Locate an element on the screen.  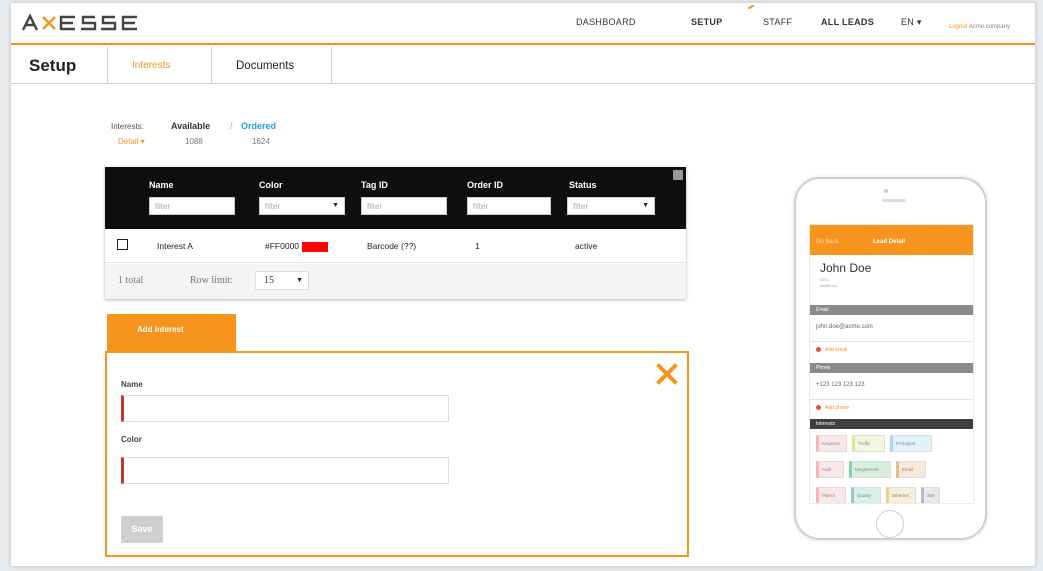
contact-name: John Doe is located at coordinates (846, 268).